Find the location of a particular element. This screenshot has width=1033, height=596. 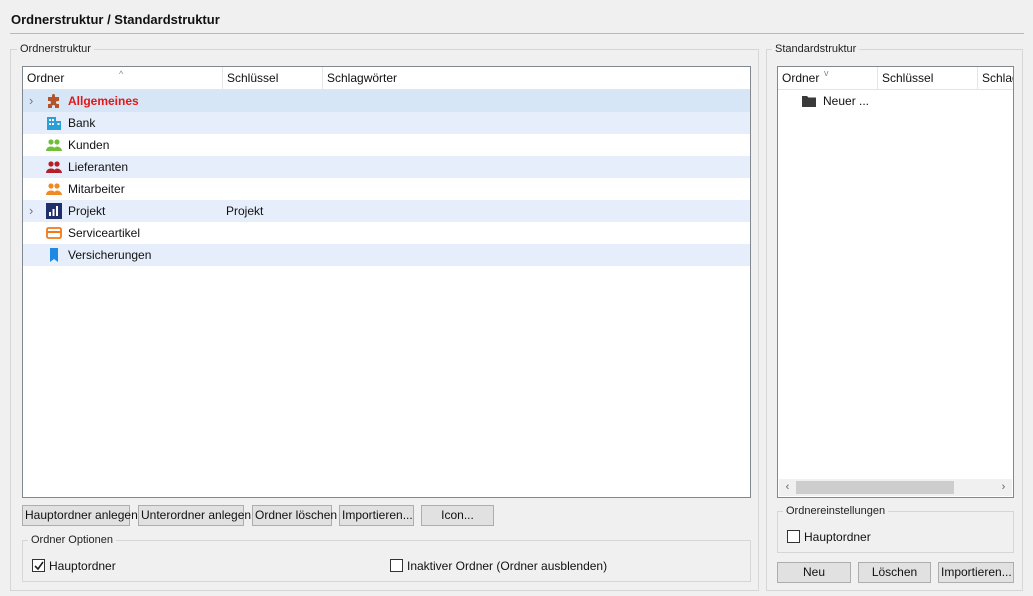

folder-options-legend: Ordner Optionen is located at coordinates (72, 540).